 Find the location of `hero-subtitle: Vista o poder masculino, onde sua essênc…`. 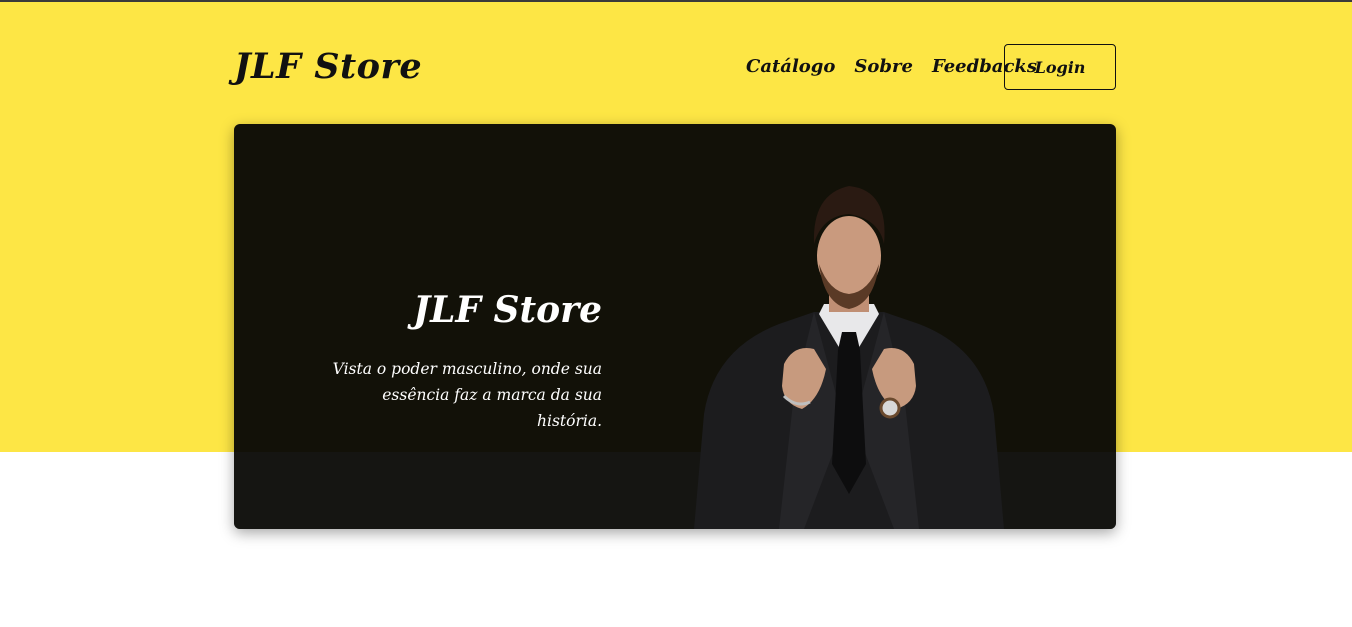

hero-subtitle: Vista o poder masculino, onde sua essênc… is located at coordinates (467, 395).